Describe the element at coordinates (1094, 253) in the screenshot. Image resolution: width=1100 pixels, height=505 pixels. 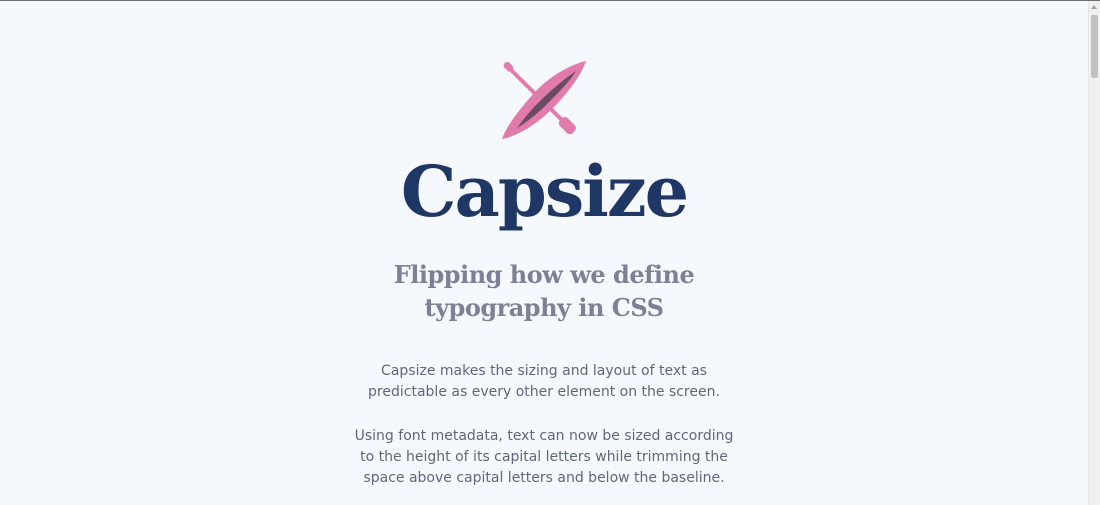
I see `vertical-scrollbar` at that location.